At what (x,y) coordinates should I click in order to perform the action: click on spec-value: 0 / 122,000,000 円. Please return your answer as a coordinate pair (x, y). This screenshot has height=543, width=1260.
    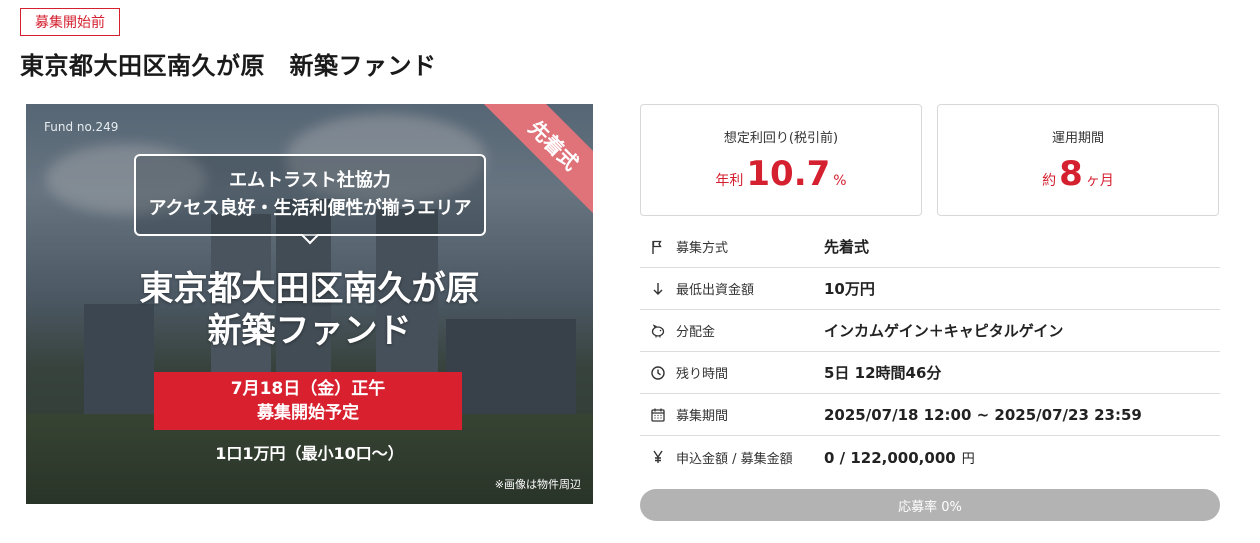
    Looking at the image, I should click on (899, 457).